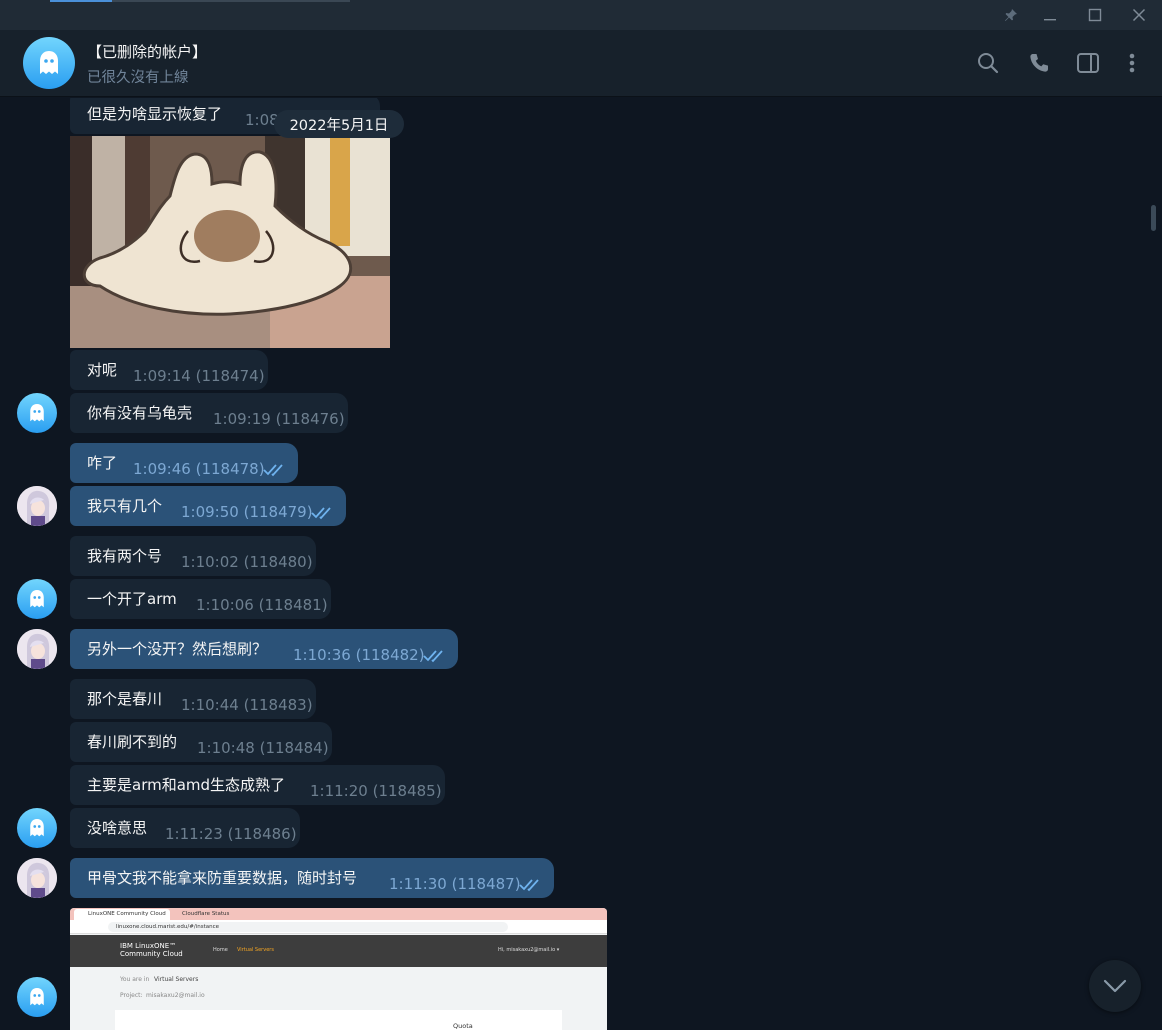  What do you see at coordinates (463, 1026) in the screenshot?
I see `quota-label: Quota` at bounding box center [463, 1026].